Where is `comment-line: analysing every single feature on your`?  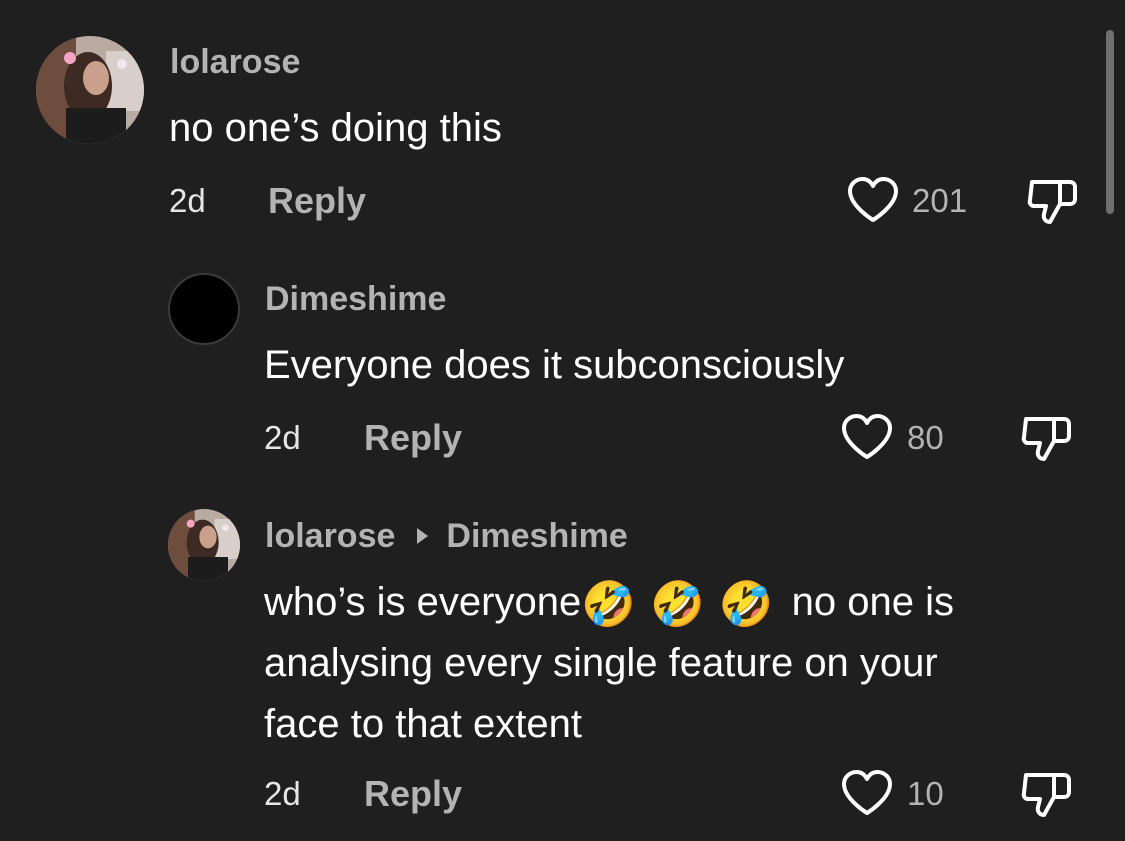
comment-line: analysing every single feature on your is located at coordinates (601, 663).